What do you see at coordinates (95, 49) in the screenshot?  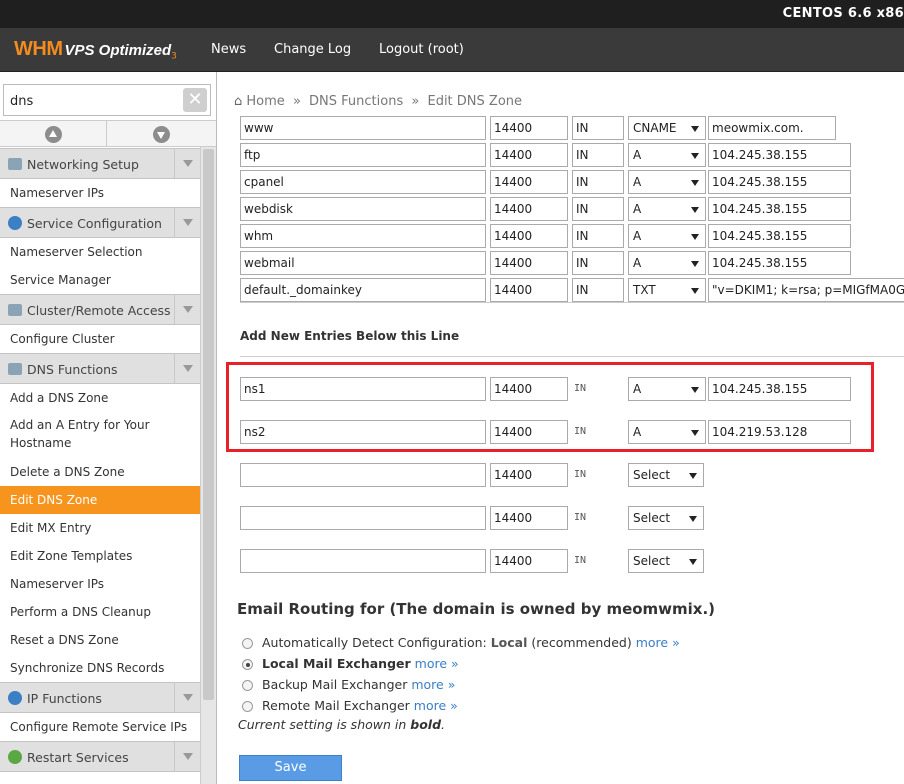 I see `whm-logo: WHM VPS Optimized3` at bounding box center [95, 49].